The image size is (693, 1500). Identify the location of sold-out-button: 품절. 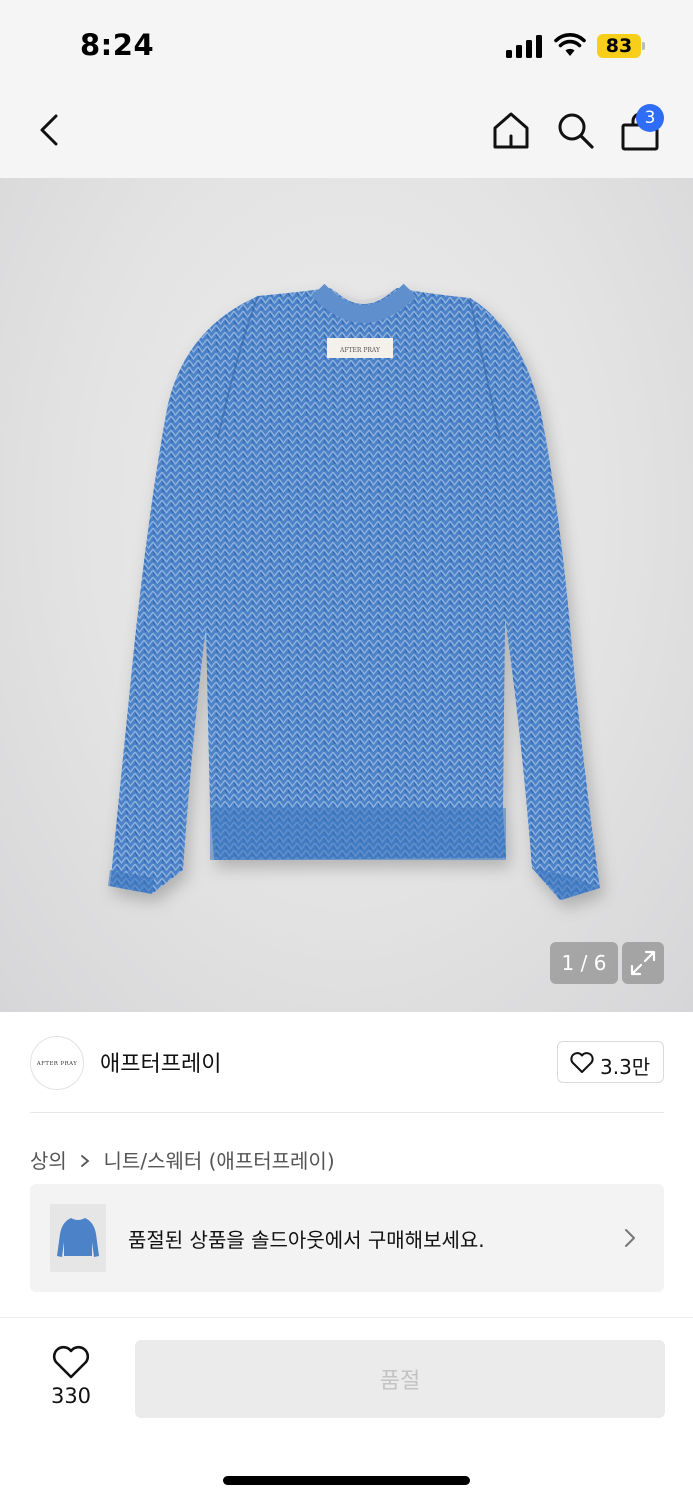
(400, 1379).